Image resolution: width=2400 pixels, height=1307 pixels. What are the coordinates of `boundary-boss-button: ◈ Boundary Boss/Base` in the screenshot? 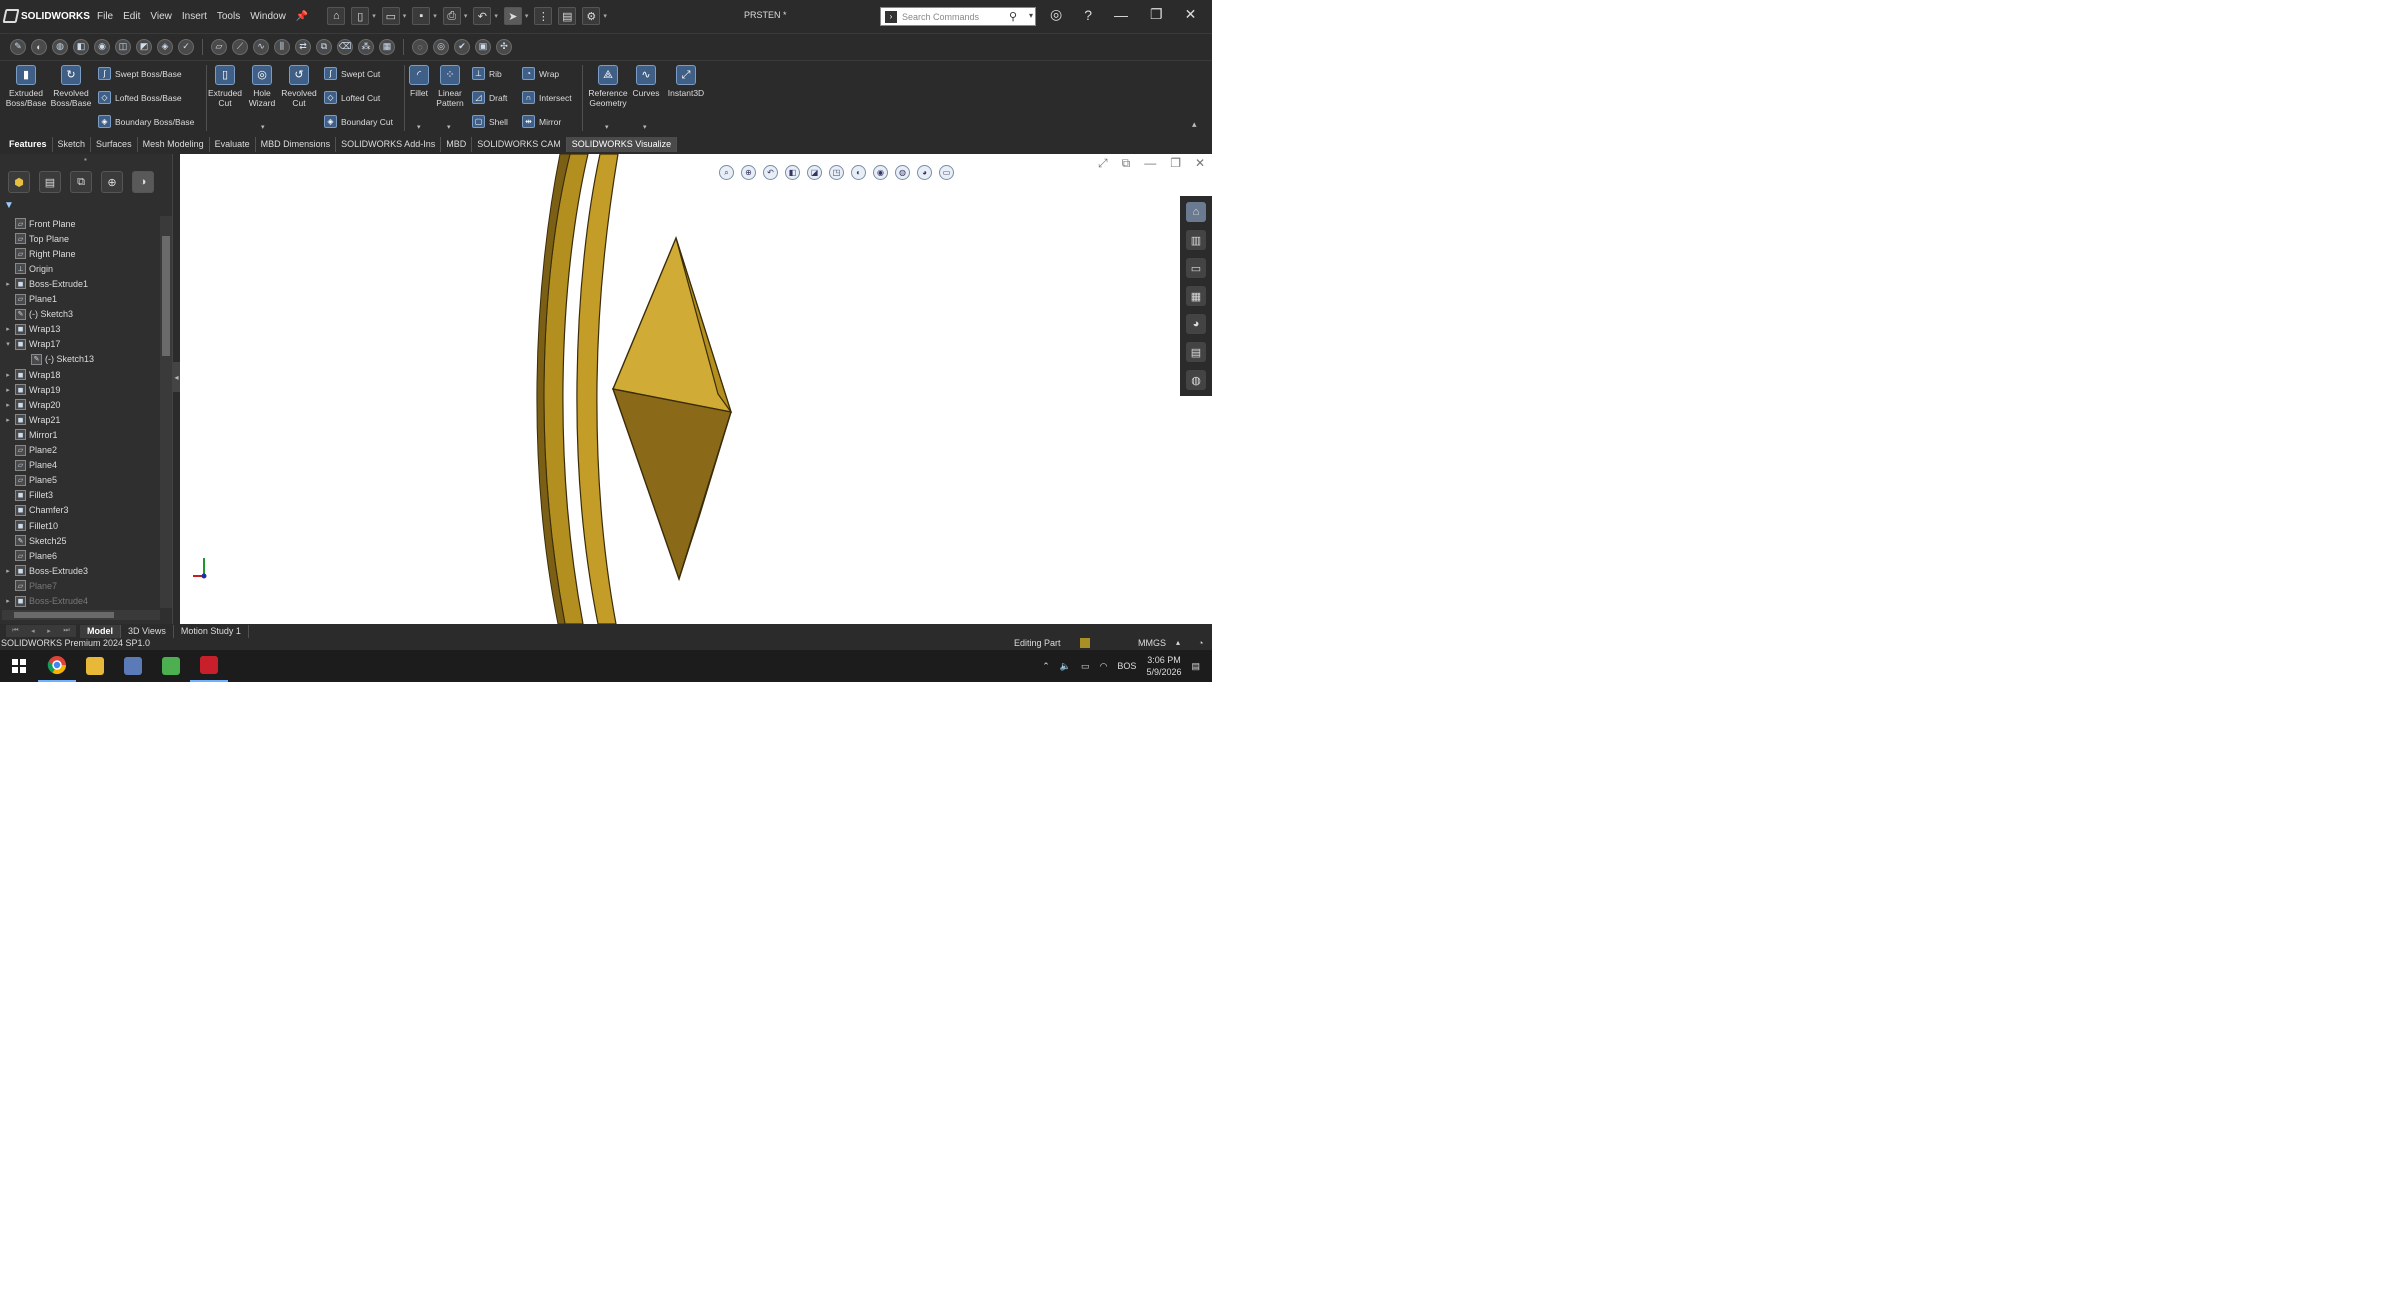 It's located at (146, 121).